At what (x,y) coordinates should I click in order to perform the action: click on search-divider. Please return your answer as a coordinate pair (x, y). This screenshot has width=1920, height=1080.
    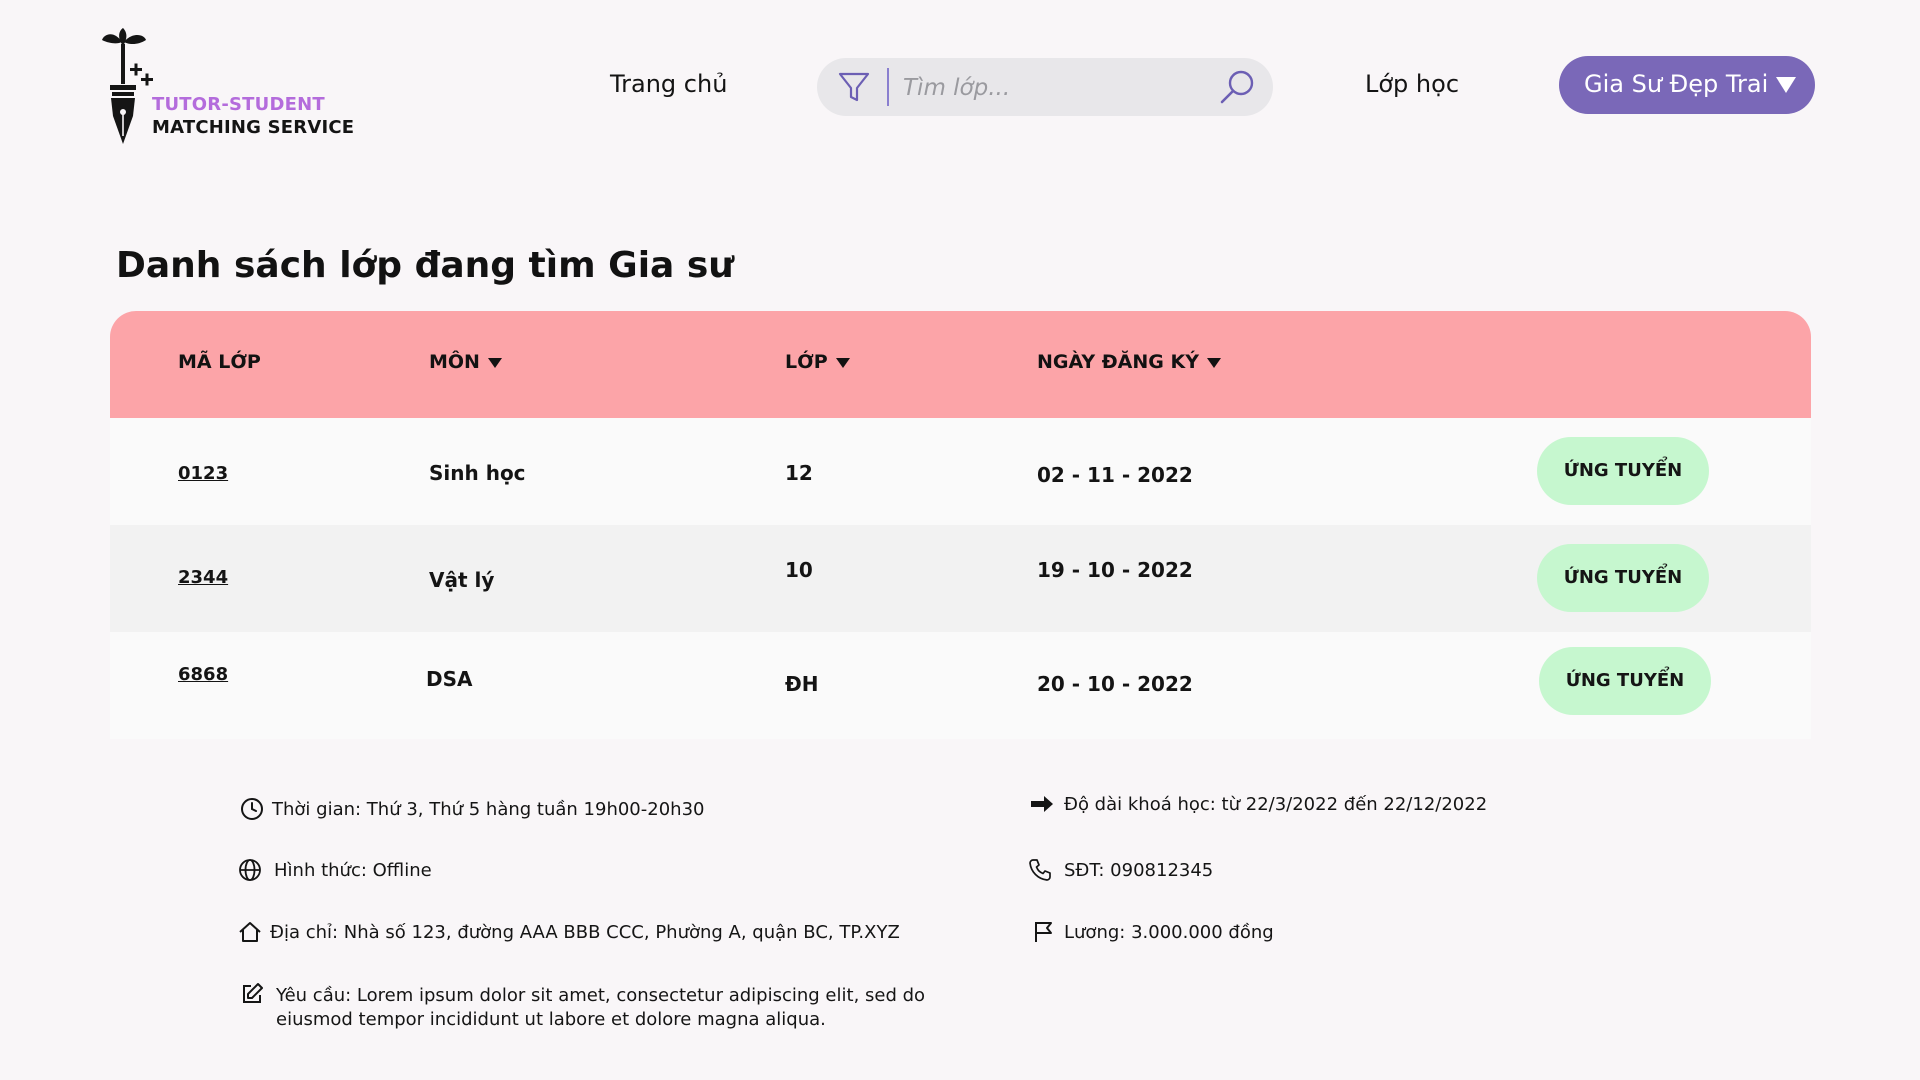
    Looking at the image, I should click on (888, 87).